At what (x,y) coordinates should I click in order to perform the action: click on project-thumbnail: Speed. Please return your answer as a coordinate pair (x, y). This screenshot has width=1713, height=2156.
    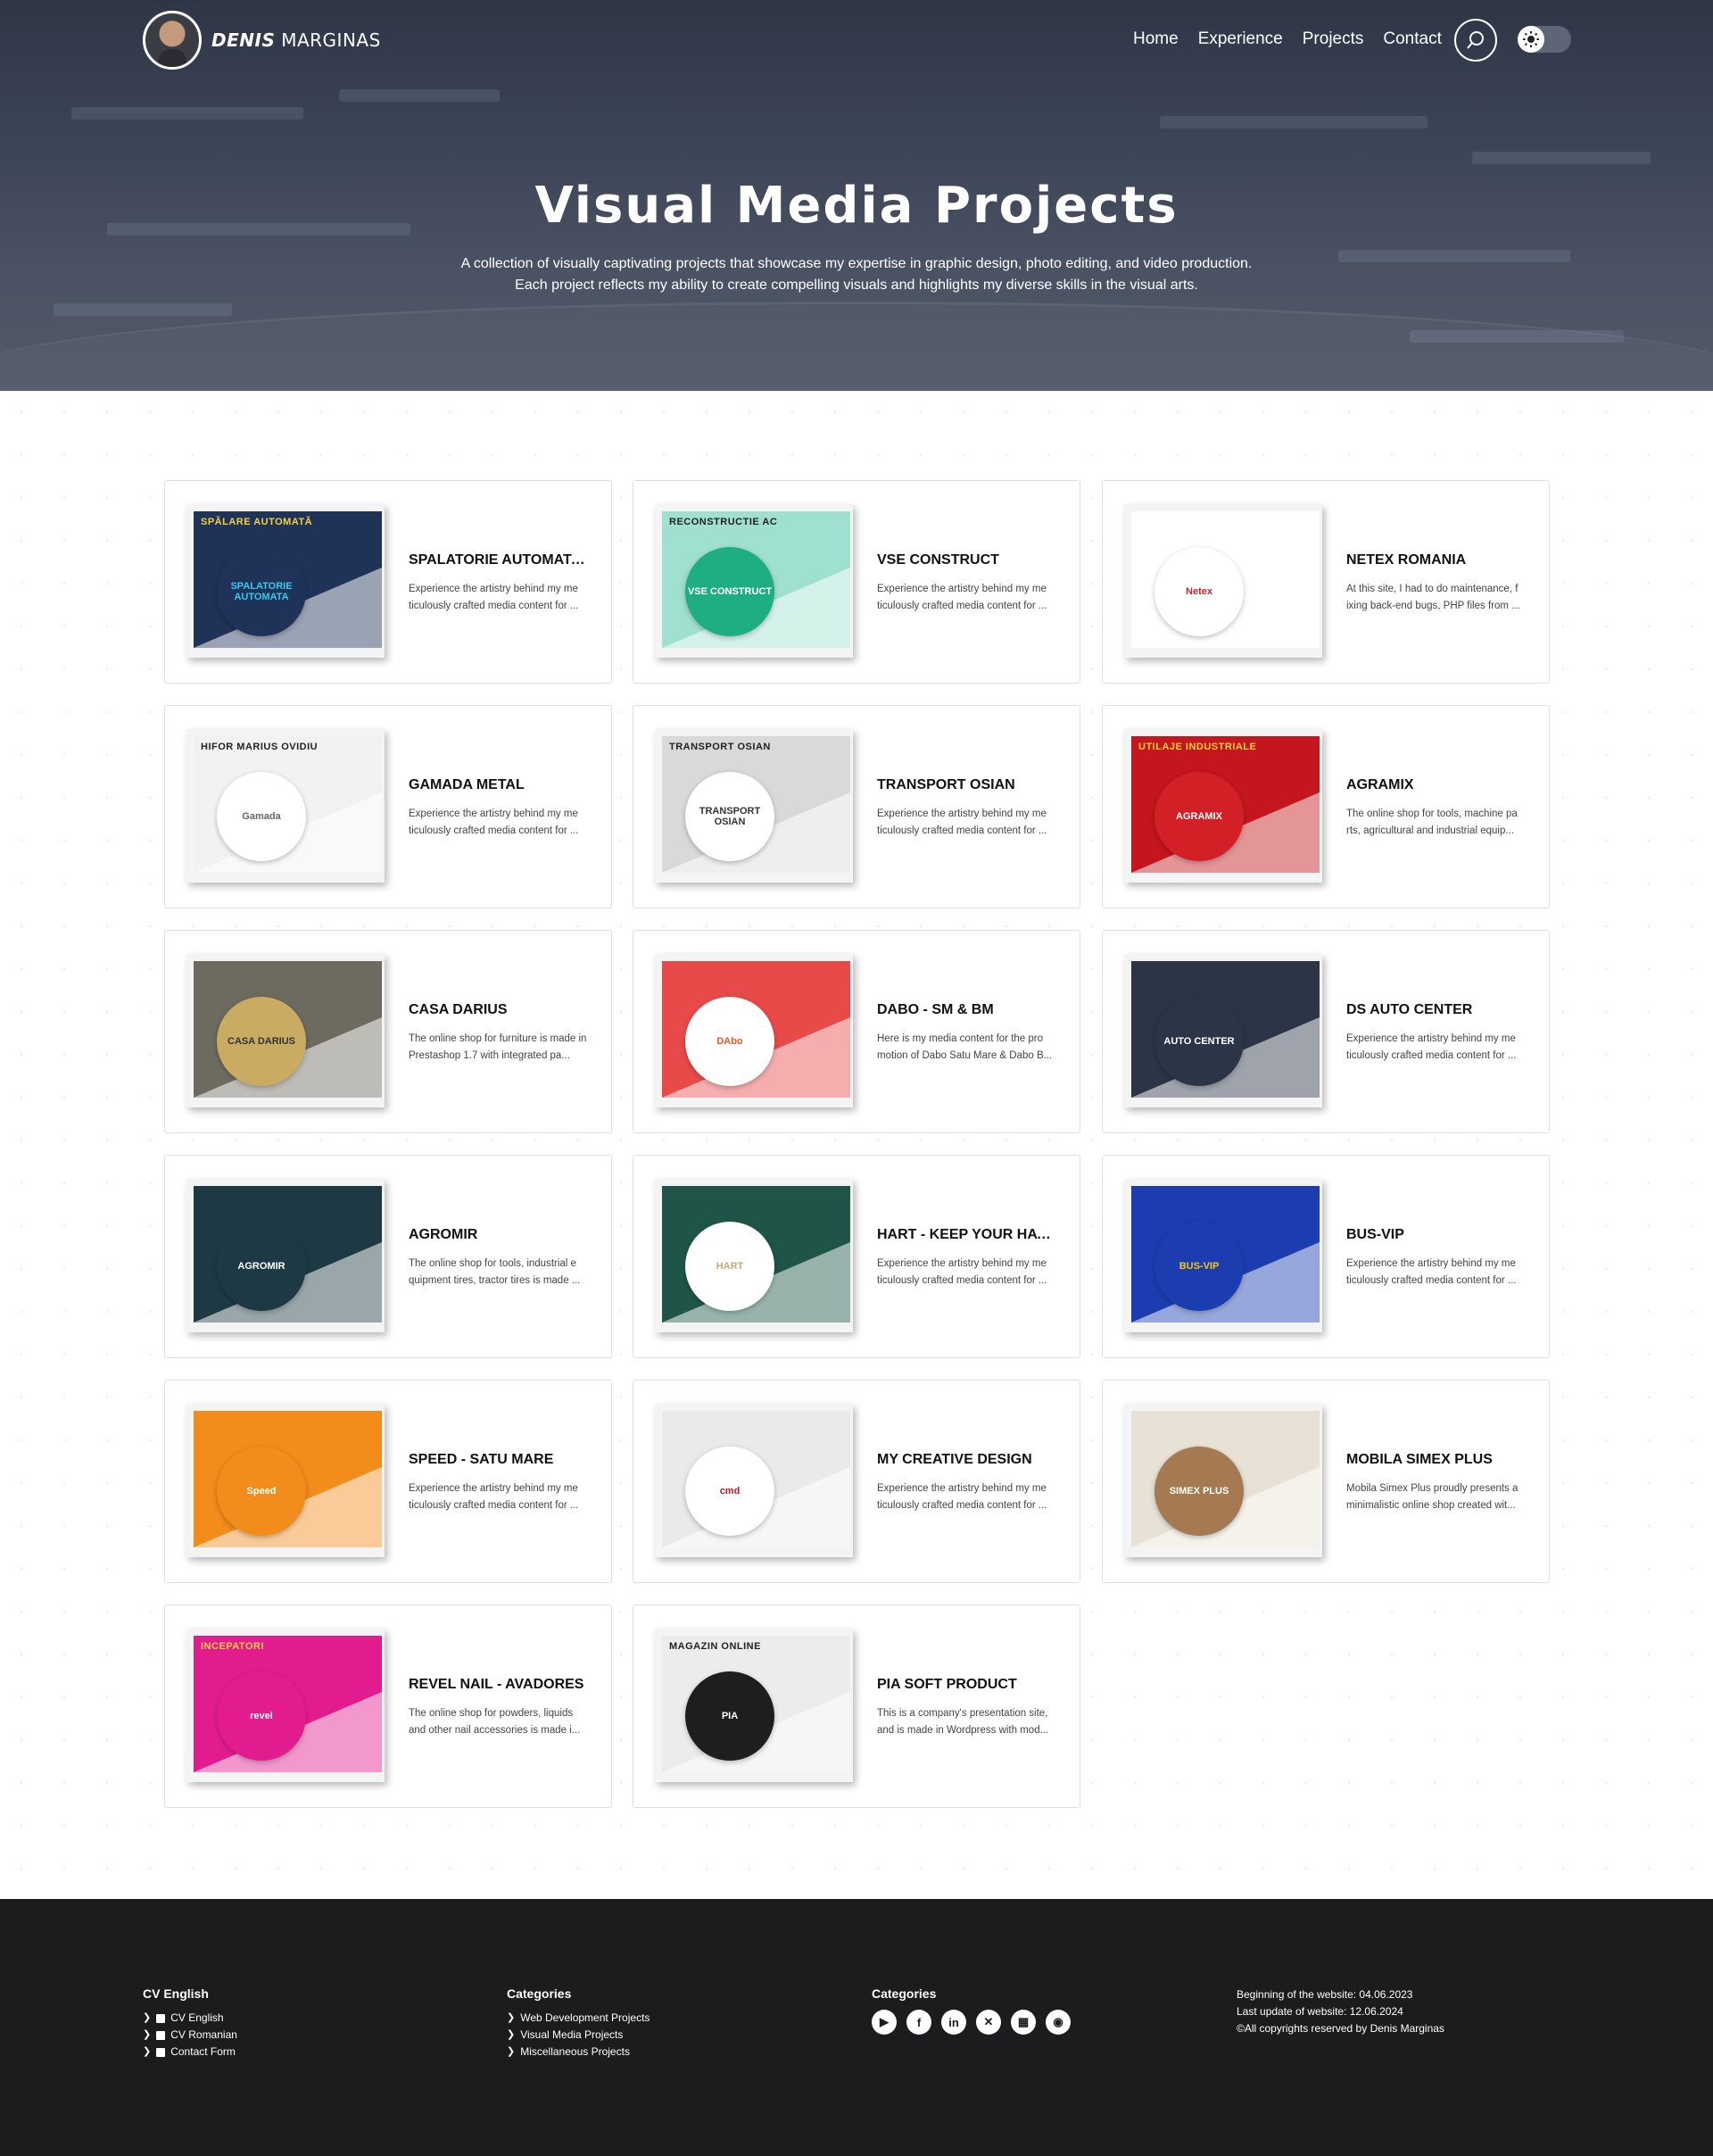
    Looking at the image, I should click on (285, 1480).